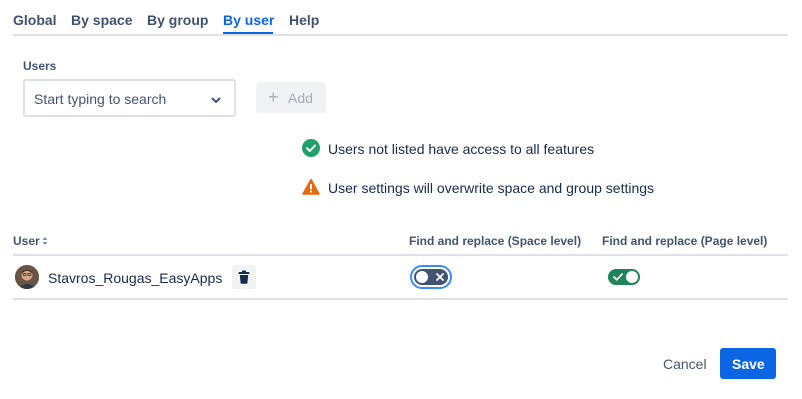 The width and height of the screenshot is (802, 399). I want to click on user-avatar, so click(27, 277).